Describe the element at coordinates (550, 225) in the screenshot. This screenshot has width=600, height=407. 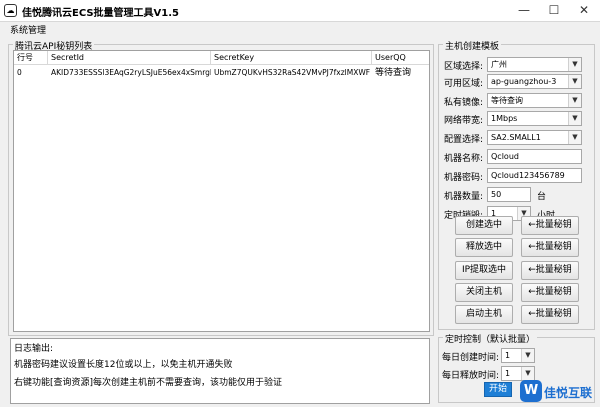
I see `batch-key-button-1: ←批量秘钥` at that location.